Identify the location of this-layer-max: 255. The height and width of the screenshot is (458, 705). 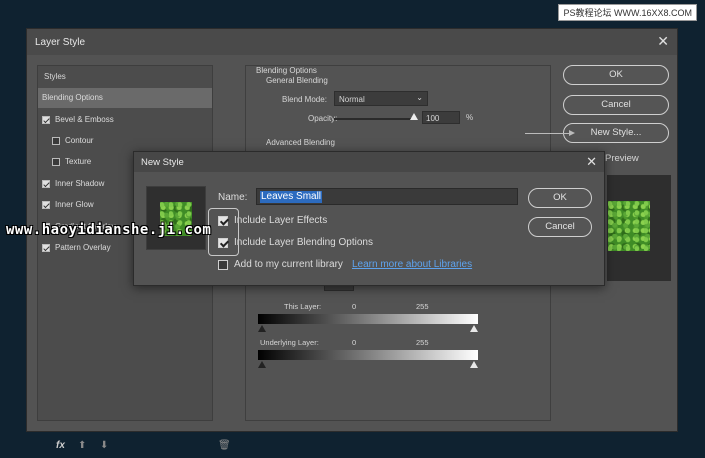
(422, 306).